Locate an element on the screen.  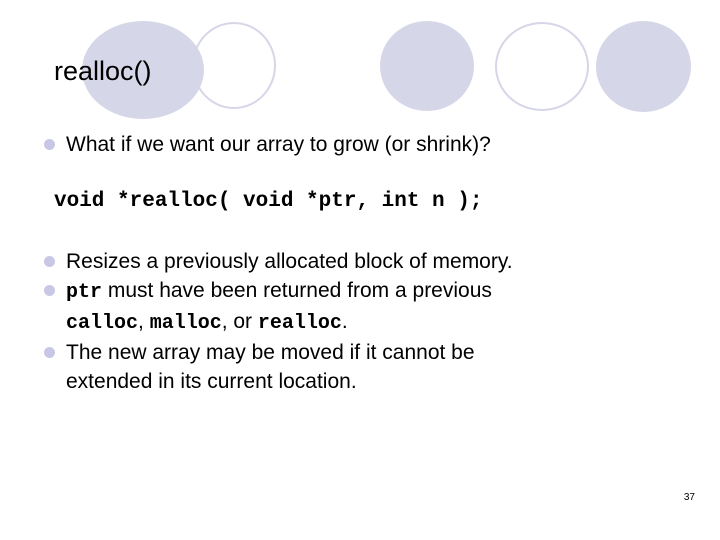
bullet-item-4-continuation: extended in its current location. is located at coordinates (211, 381).